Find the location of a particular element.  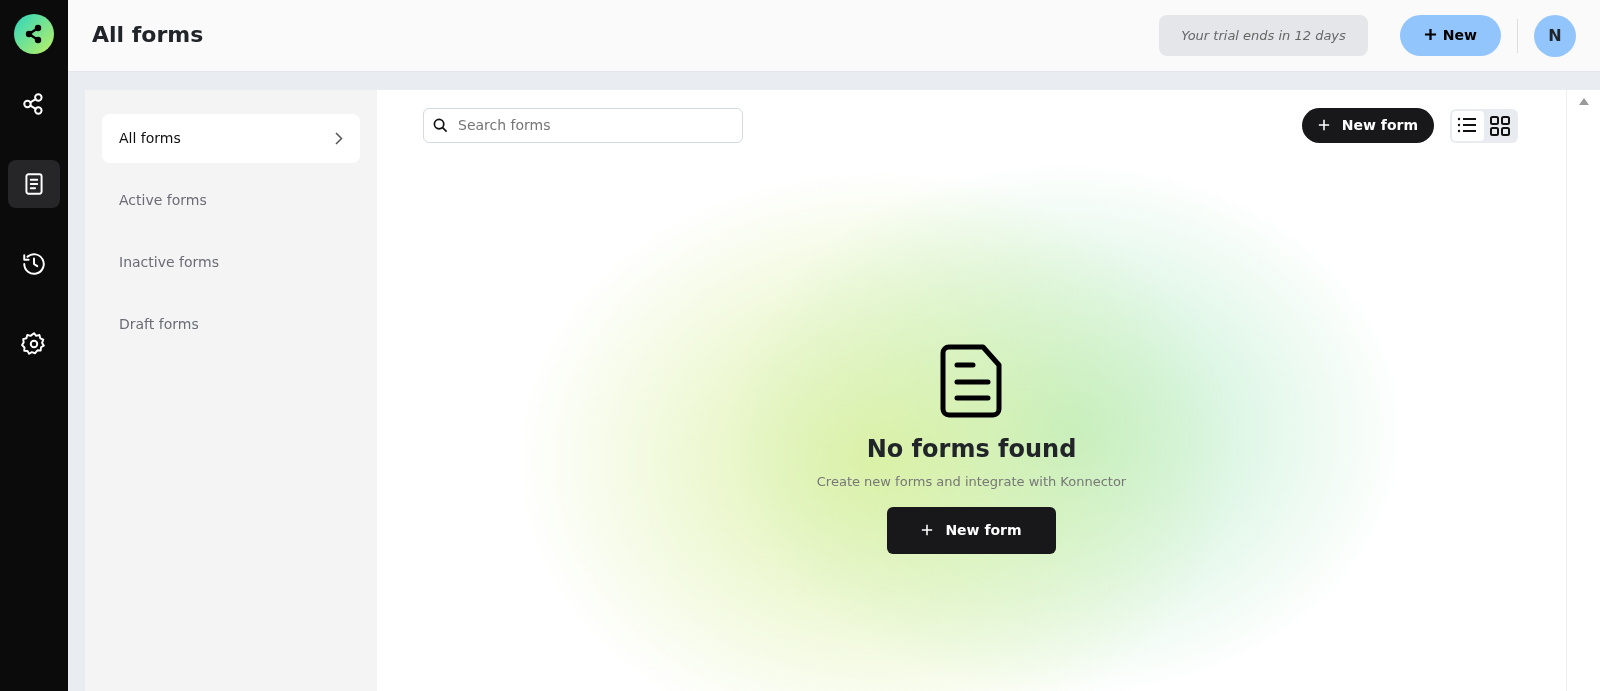

filter-item: Draft forms is located at coordinates (231, 324).